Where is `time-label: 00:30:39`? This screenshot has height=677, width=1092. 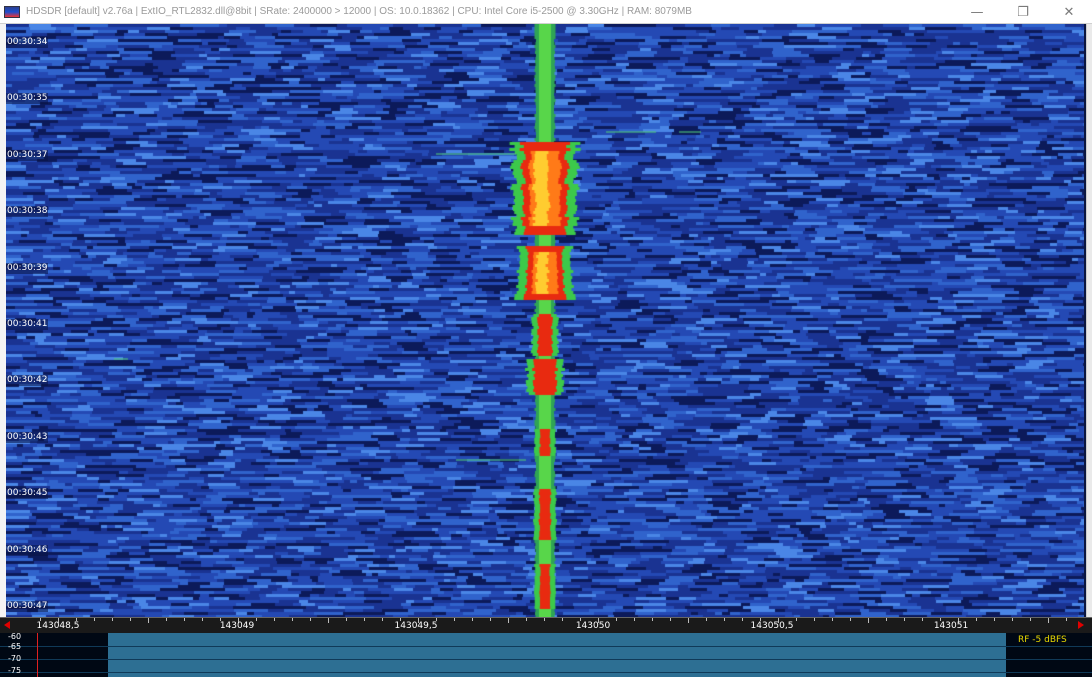
time-label: 00:30:39 is located at coordinates (27, 268).